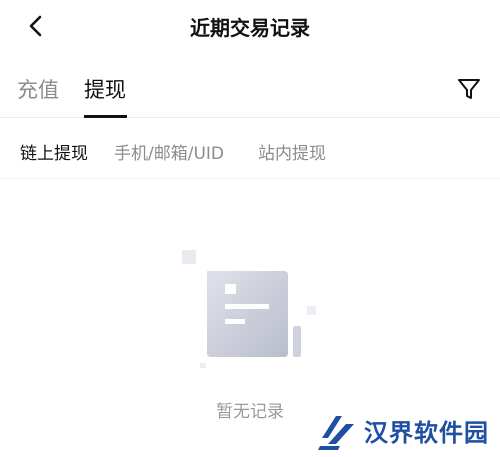 The height and width of the screenshot is (457, 500). Describe the element at coordinates (249, 309) in the screenshot. I see `empty-document-icon` at that location.